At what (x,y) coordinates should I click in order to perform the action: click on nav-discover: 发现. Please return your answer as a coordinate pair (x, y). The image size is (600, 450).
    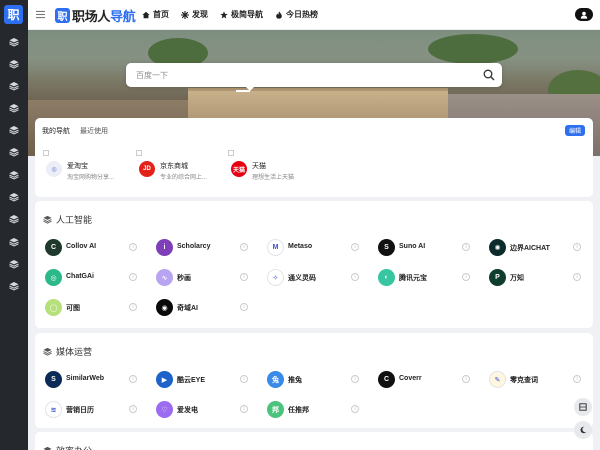
    Looking at the image, I should click on (194, 14).